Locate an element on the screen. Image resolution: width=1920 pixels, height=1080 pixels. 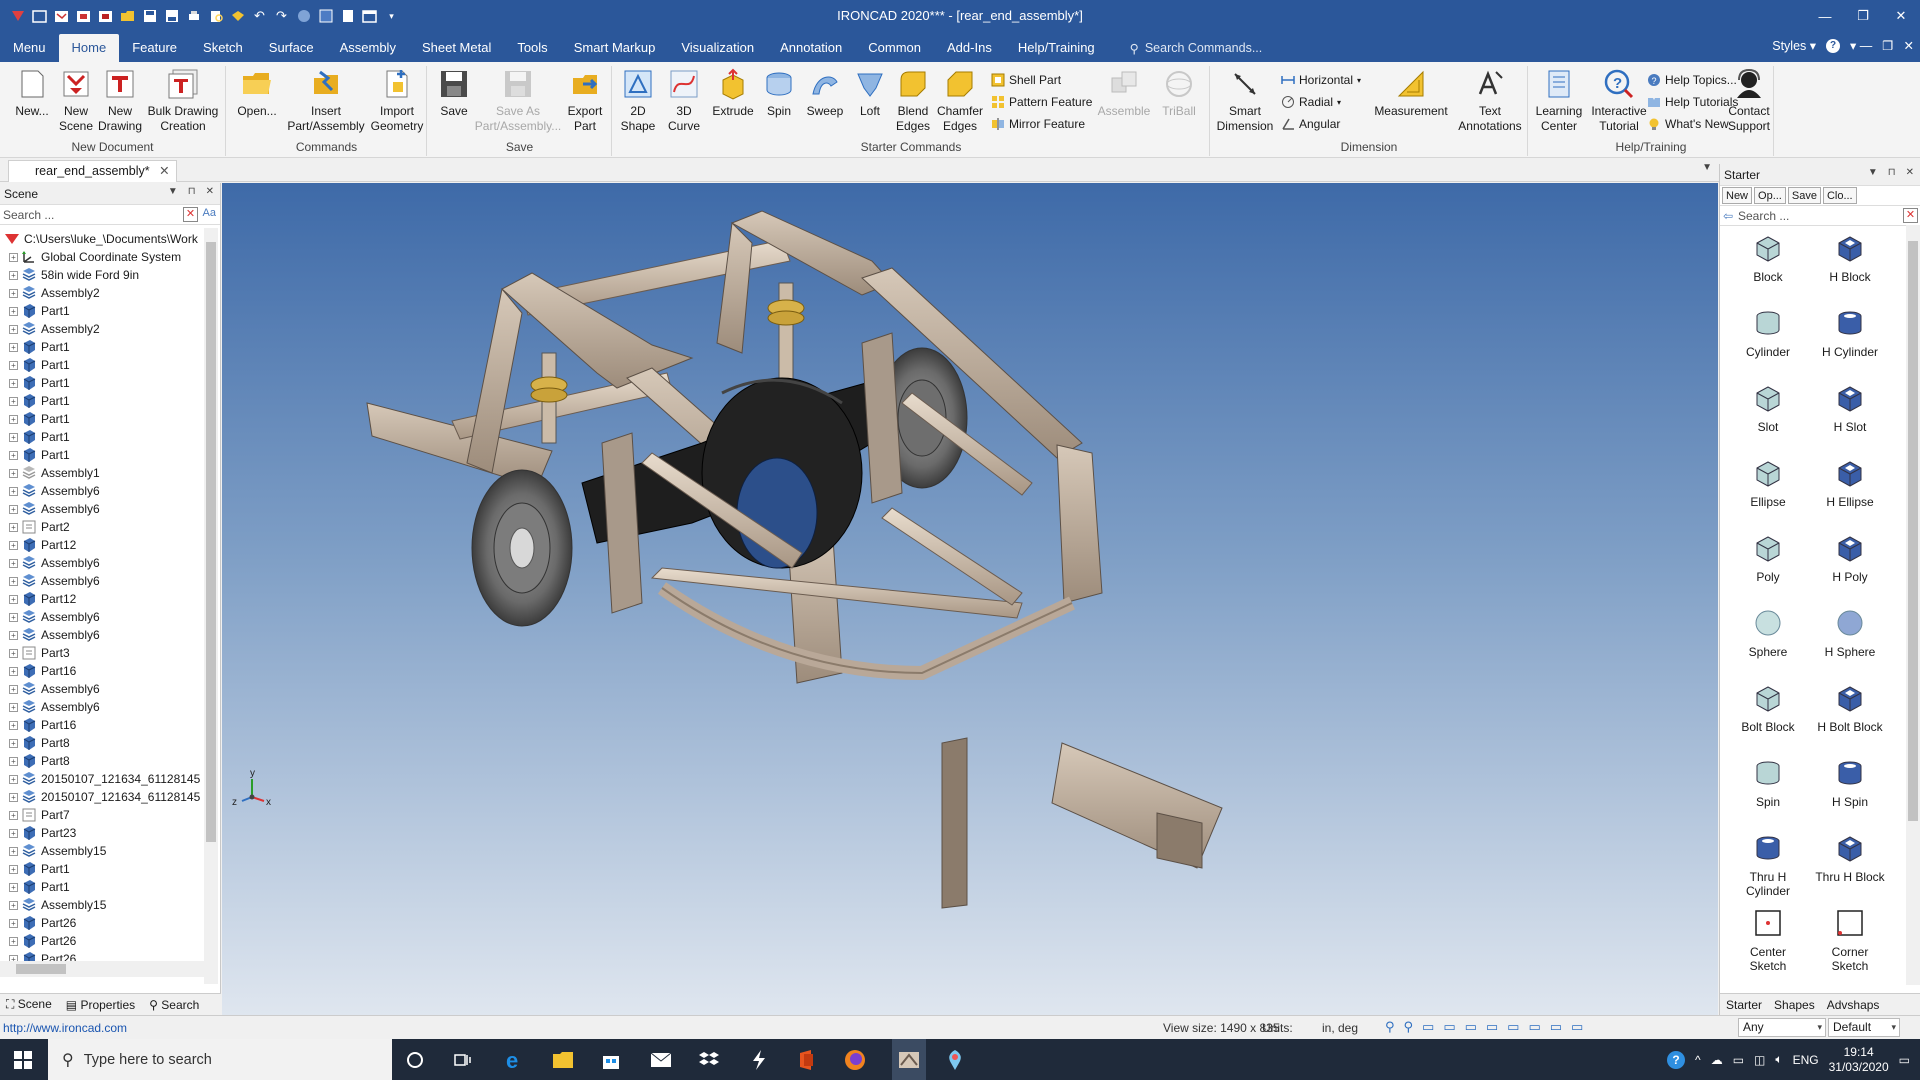
catalog-save-button: Save is located at coordinates (1804, 195).